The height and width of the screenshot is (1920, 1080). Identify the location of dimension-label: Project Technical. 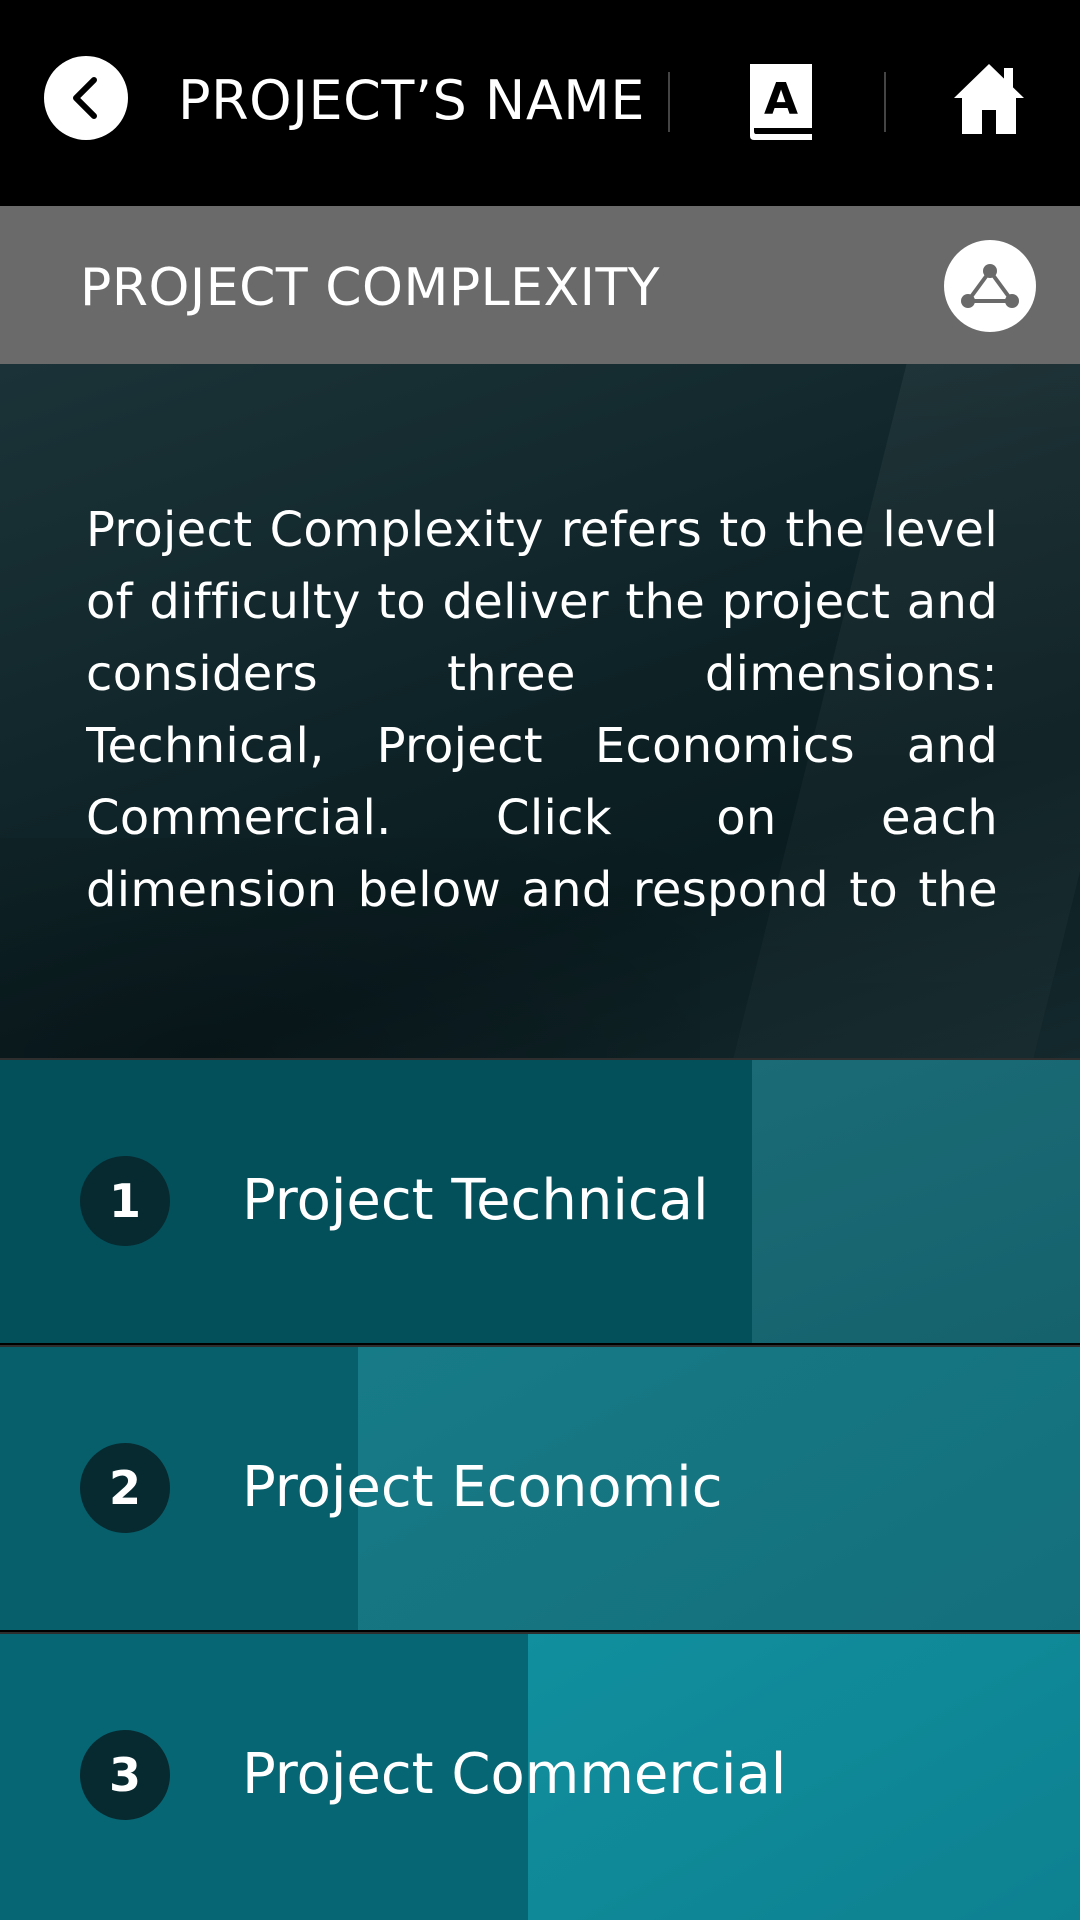
(475, 1200).